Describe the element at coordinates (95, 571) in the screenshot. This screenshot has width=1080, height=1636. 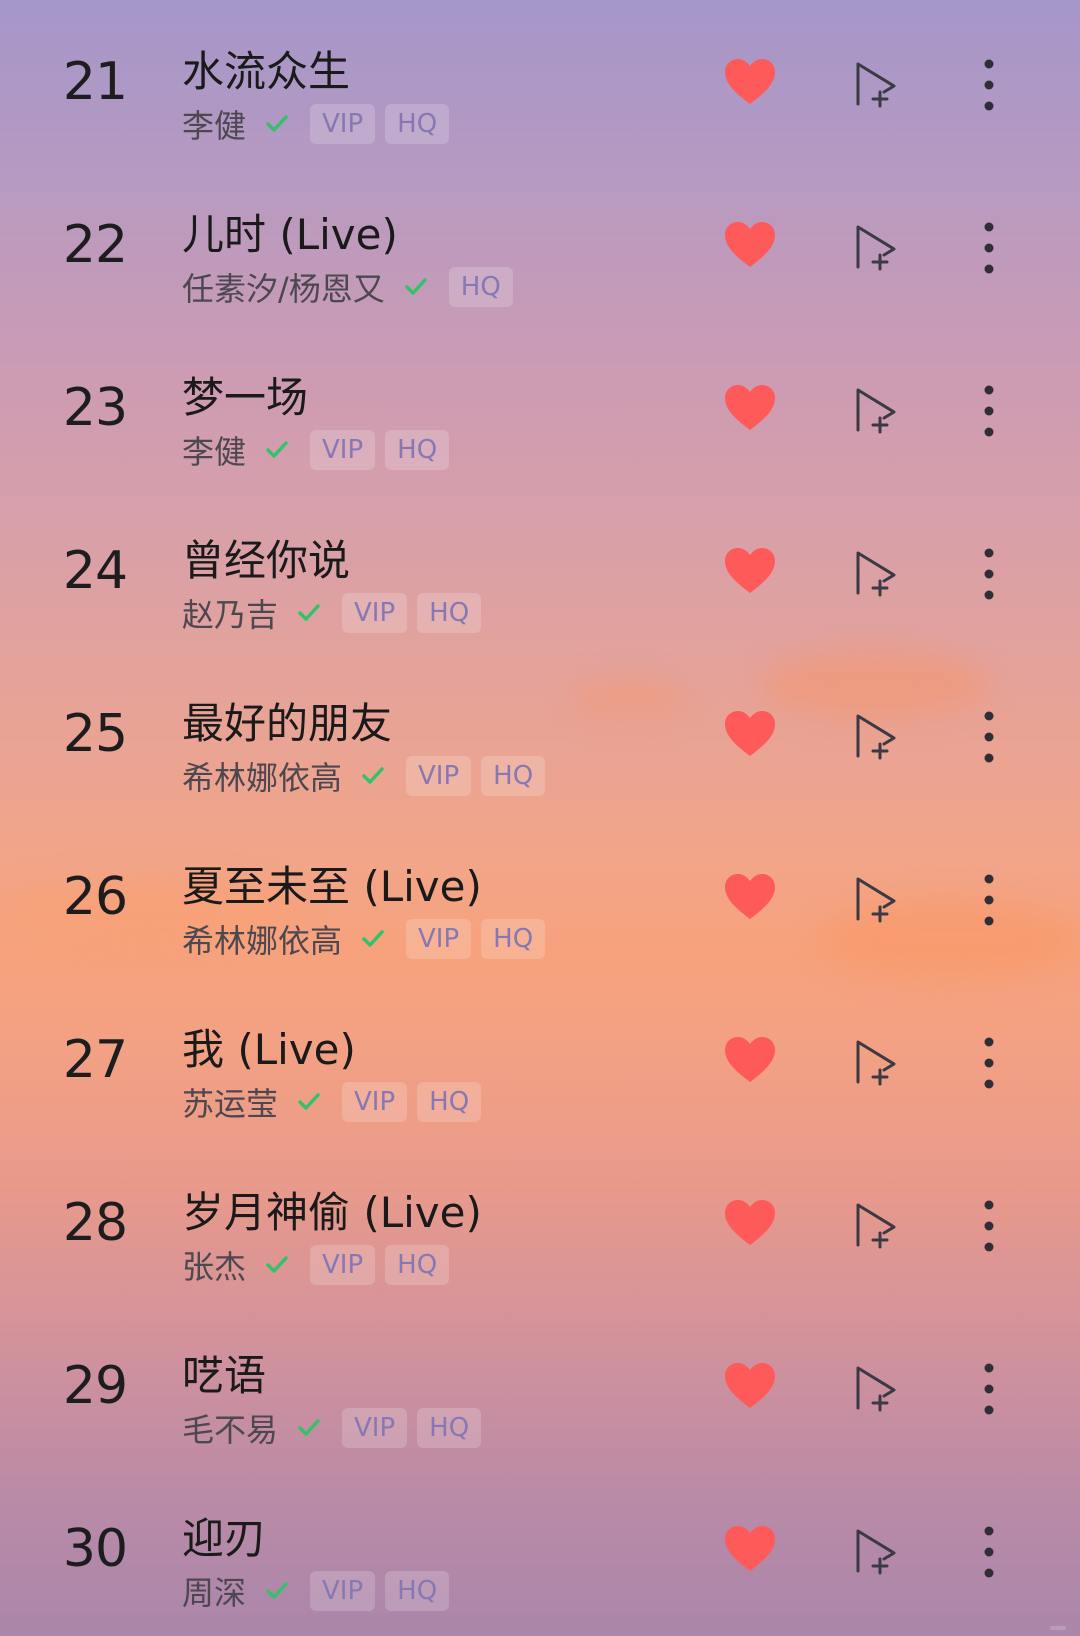
I see `song-rank: 24` at that location.